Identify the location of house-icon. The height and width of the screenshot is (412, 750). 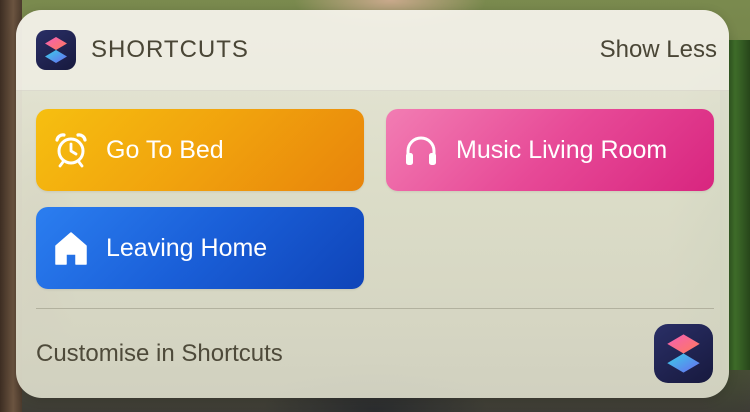
(71, 248).